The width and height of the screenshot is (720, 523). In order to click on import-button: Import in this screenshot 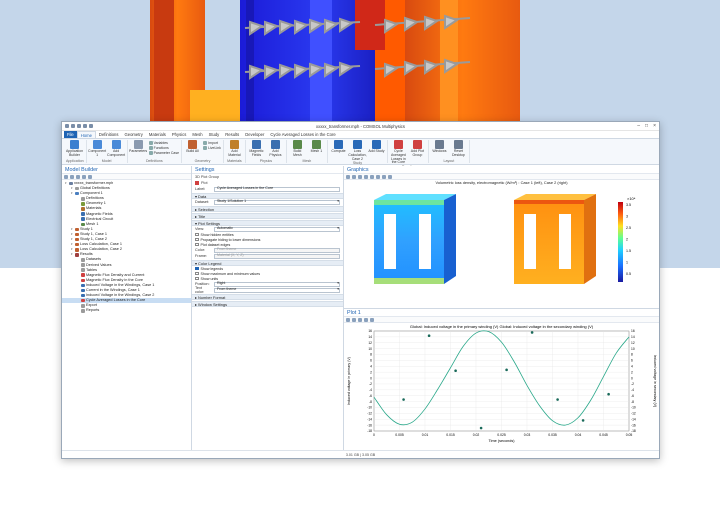, I will do `click(212, 143)`.